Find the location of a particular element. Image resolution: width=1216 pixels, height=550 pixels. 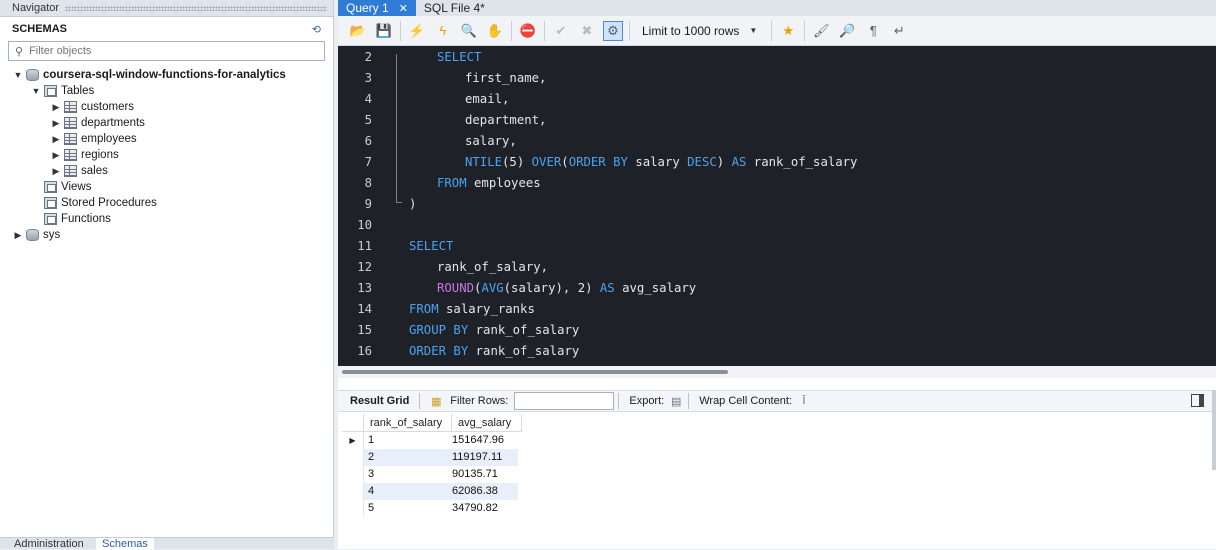

tree-table-row: ▶ employees is located at coordinates (166, 139).